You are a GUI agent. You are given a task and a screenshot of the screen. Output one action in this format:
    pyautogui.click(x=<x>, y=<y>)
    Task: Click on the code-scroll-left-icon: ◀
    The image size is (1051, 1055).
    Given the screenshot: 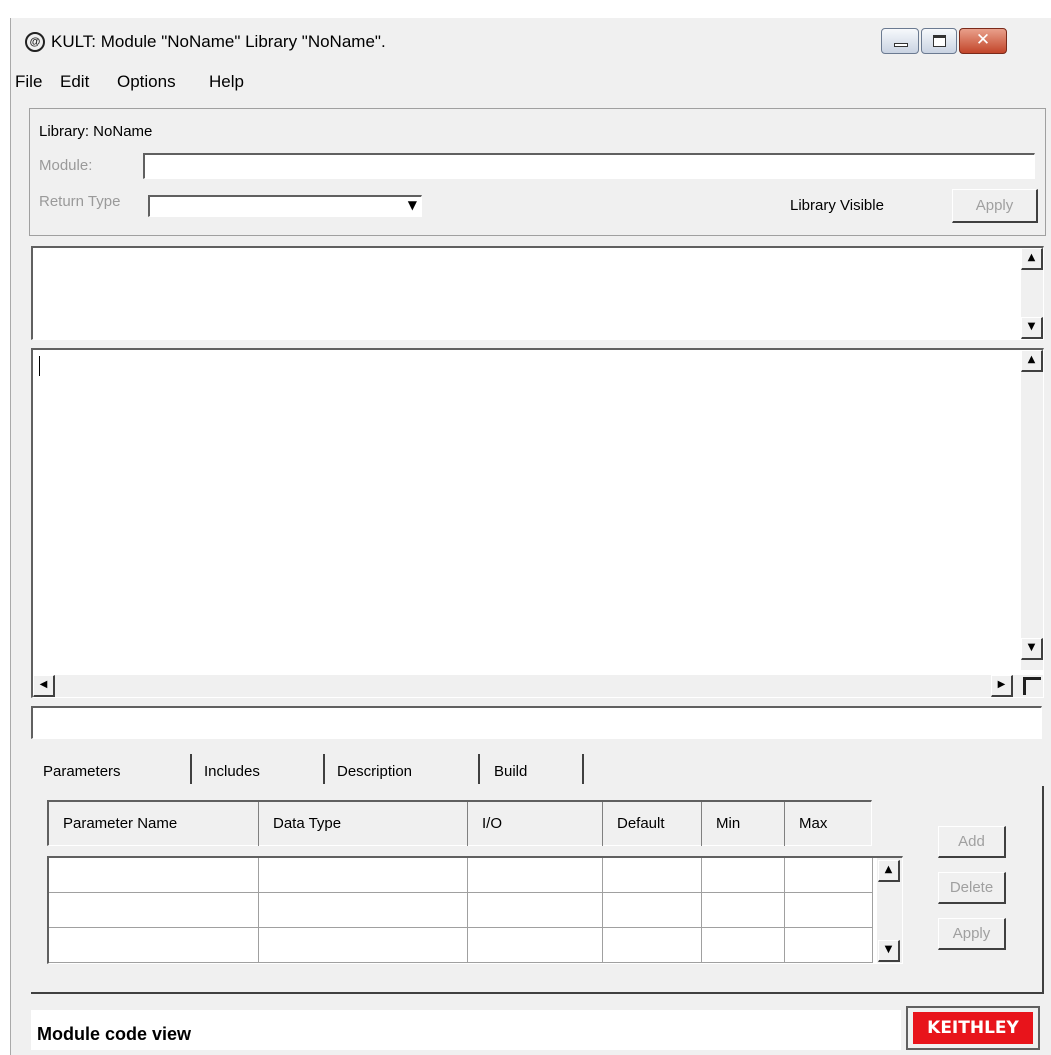 What is the action you would take?
    pyautogui.click(x=44, y=686)
    